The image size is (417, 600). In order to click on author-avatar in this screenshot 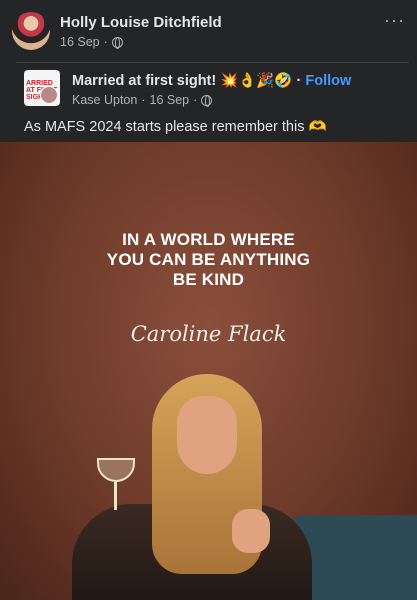, I will do `click(31, 31)`.